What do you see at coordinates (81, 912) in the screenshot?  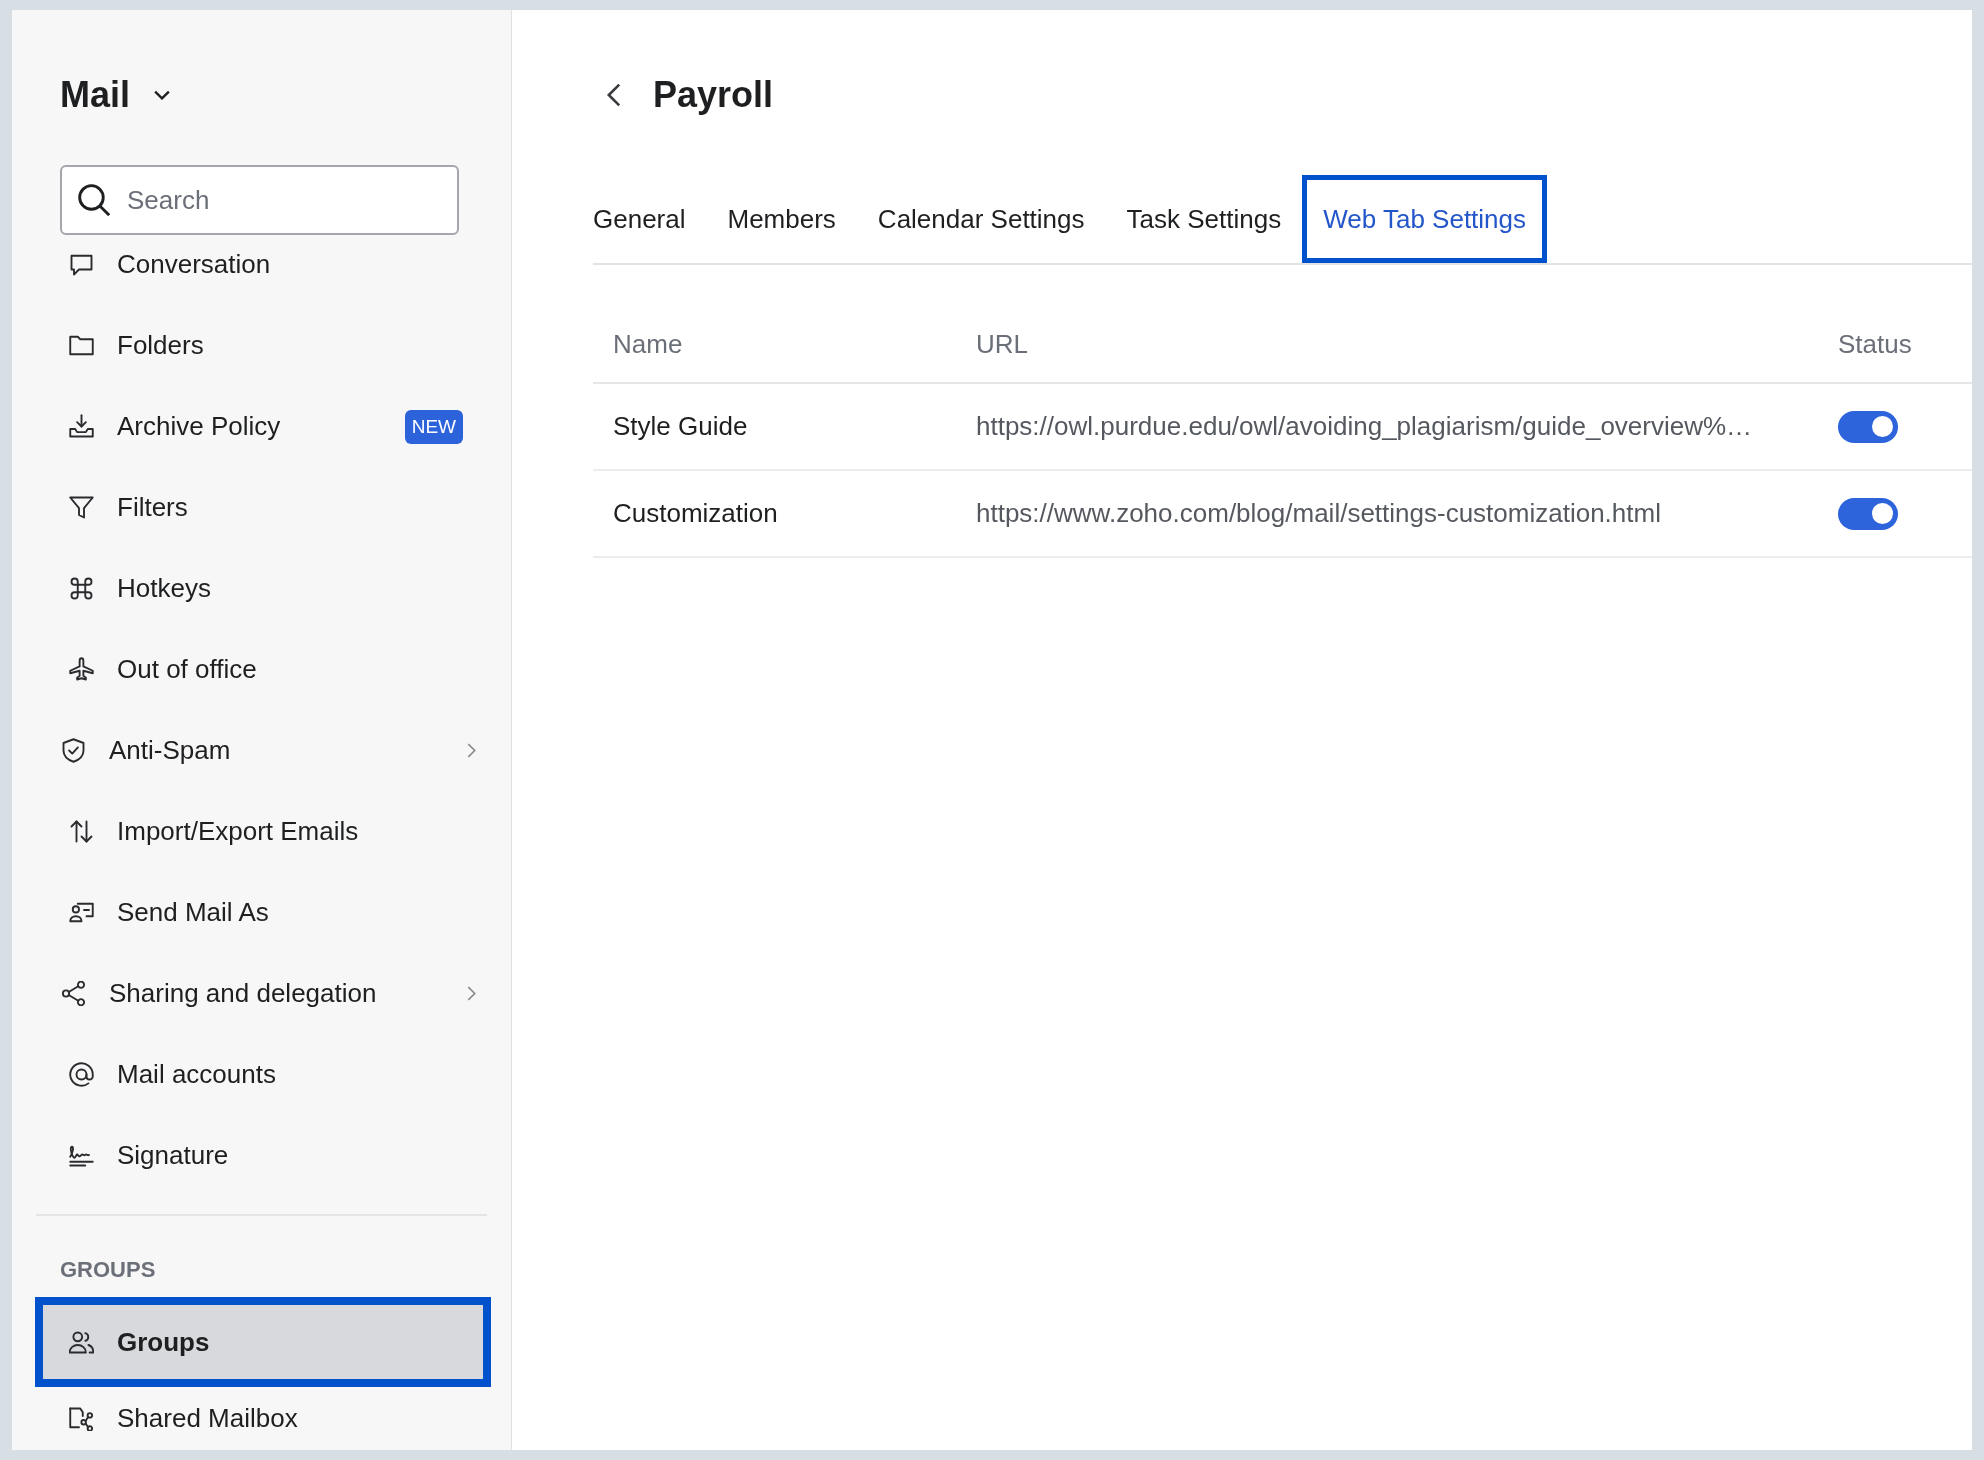 I see `contact-card-icon` at bounding box center [81, 912].